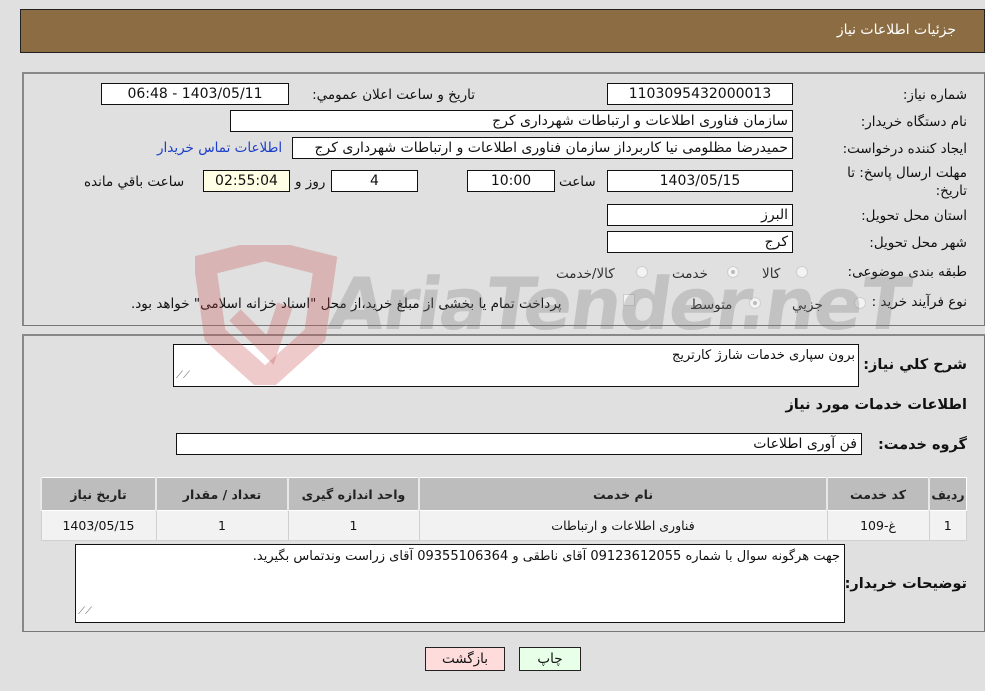 The height and width of the screenshot is (691, 985). I want to click on col-quantity: تعداد / مقدار, so click(222, 494).